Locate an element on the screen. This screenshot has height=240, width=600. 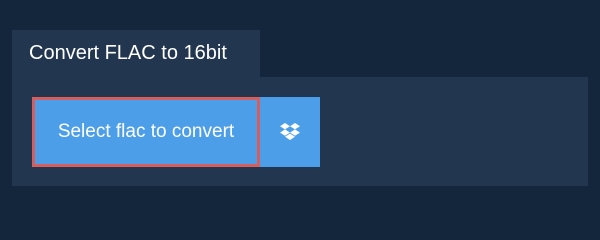
select-file-label: Select flac to convert is located at coordinates (146, 131).